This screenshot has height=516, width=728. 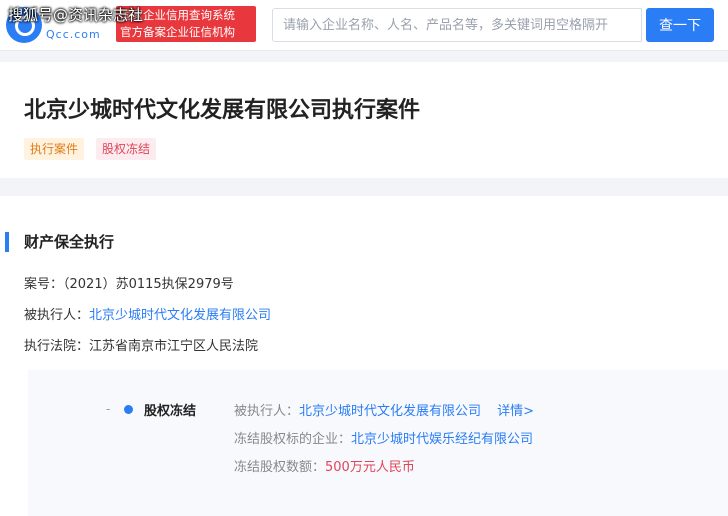 What do you see at coordinates (148, 284) in the screenshot?
I see `case-number-value: （2021）苏0115执保2979号` at bounding box center [148, 284].